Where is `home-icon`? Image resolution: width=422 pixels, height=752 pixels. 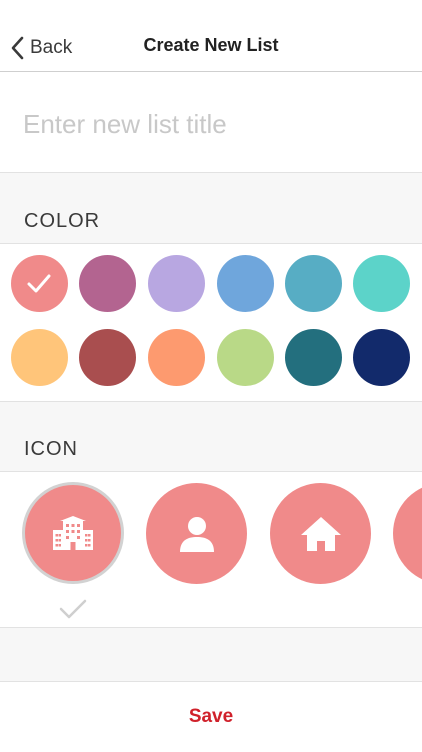
home-icon is located at coordinates (320, 533).